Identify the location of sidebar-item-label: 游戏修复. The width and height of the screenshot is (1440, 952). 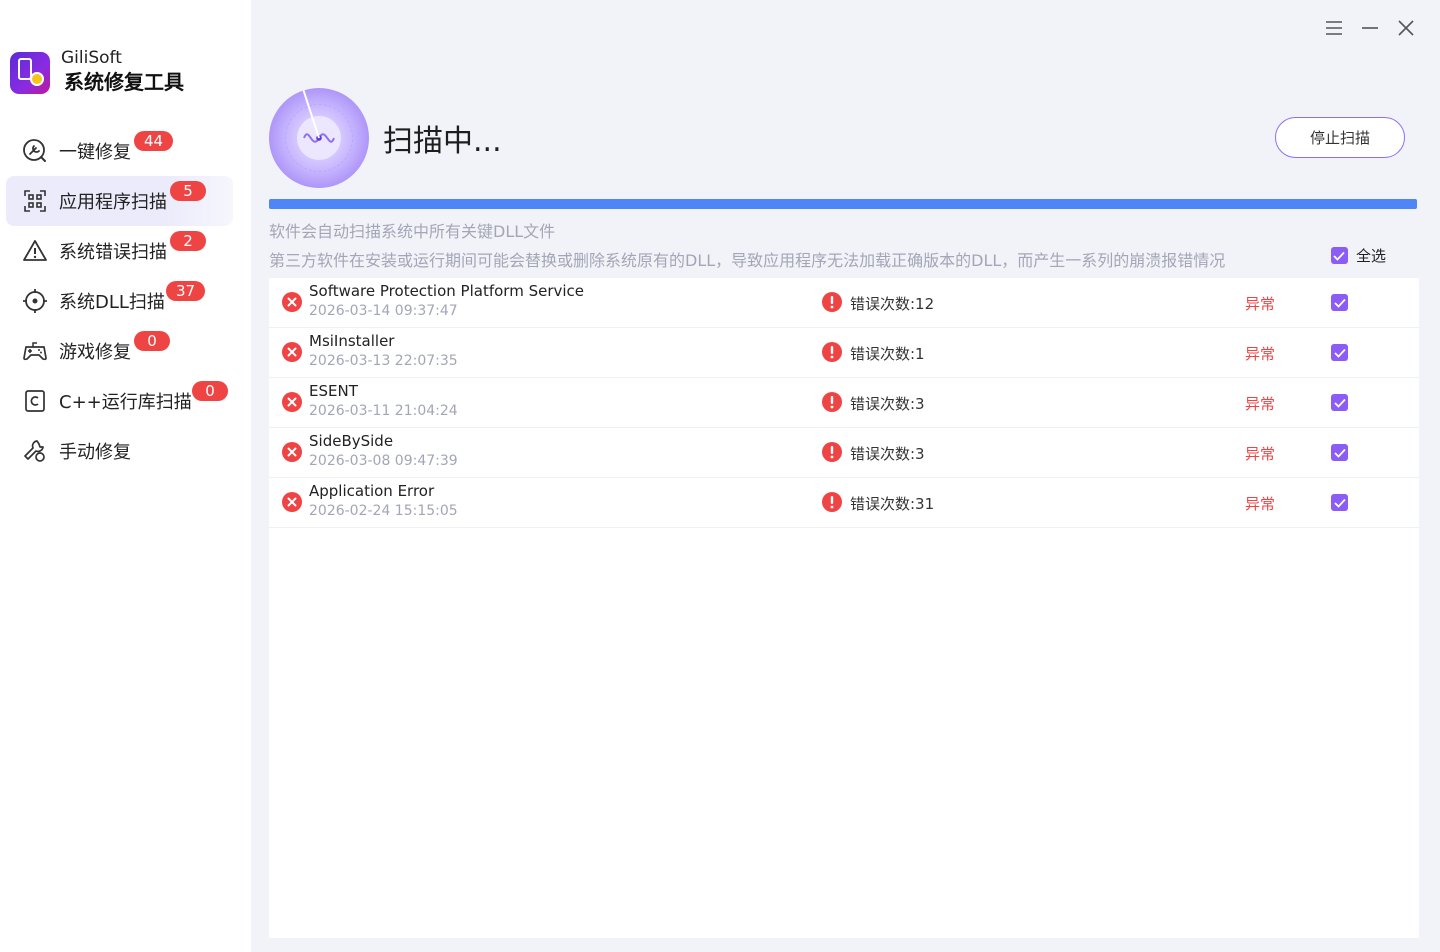
(95, 352).